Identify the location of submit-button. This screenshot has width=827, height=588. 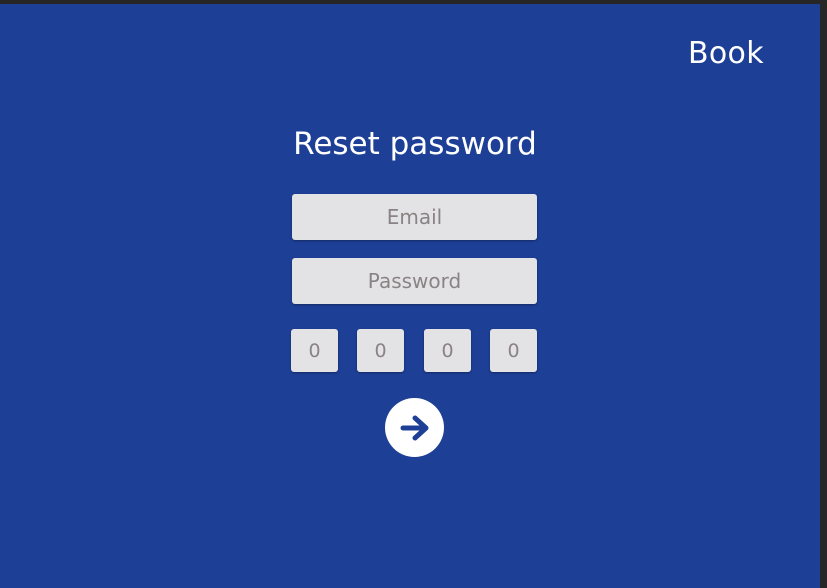
(414, 427).